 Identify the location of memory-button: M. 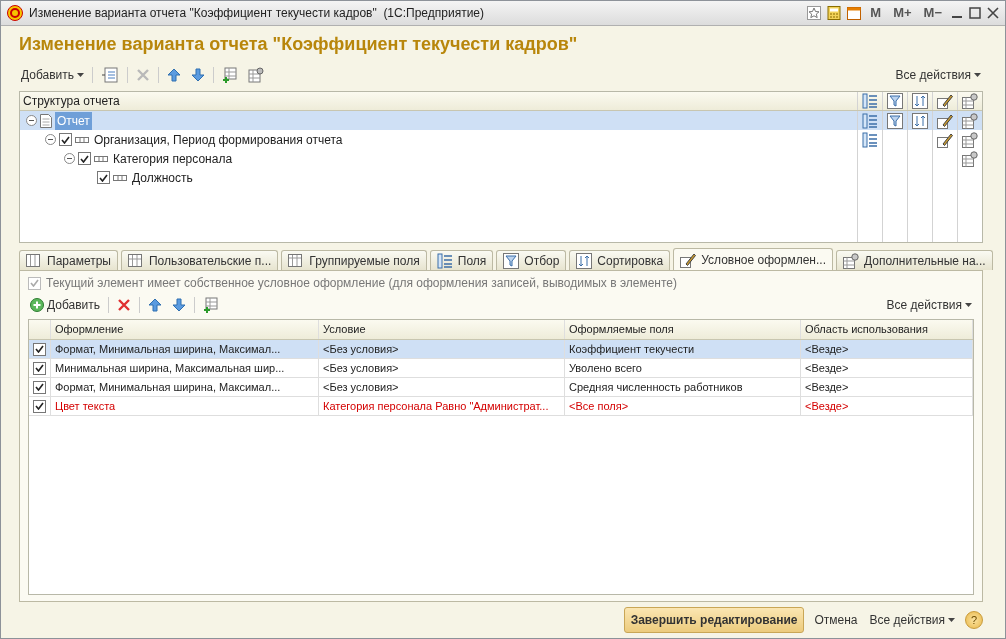
(876, 13).